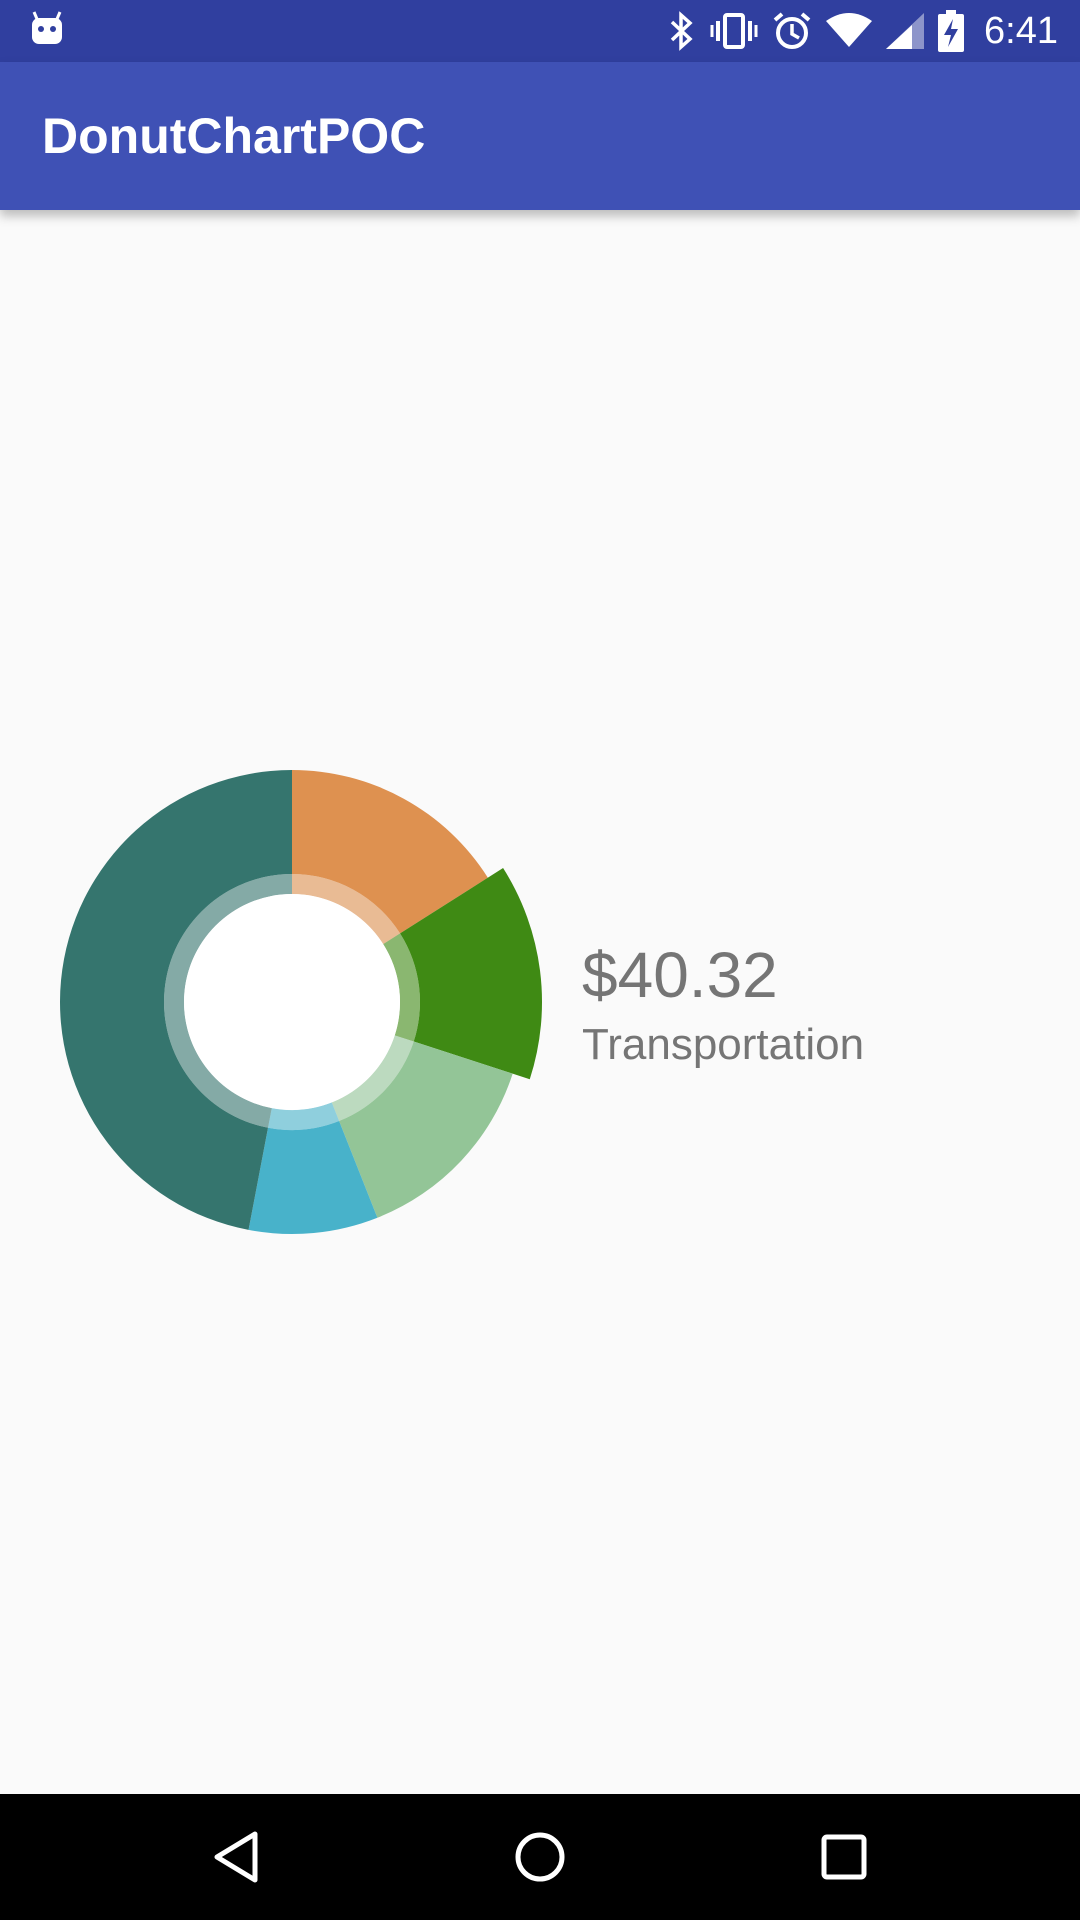 This screenshot has height=1920, width=1080. What do you see at coordinates (951, 31) in the screenshot?
I see `battery-charging-icon` at bounding box center [951, 31].